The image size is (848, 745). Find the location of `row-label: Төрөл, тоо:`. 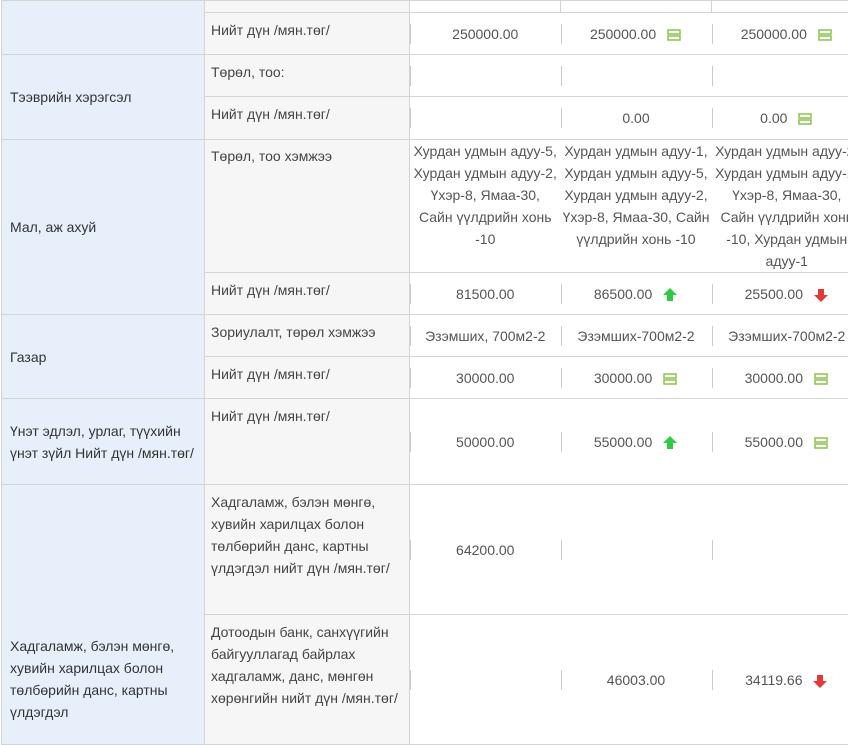

row-label: Төрөл, тоо: is located at coordinates (307, 76).